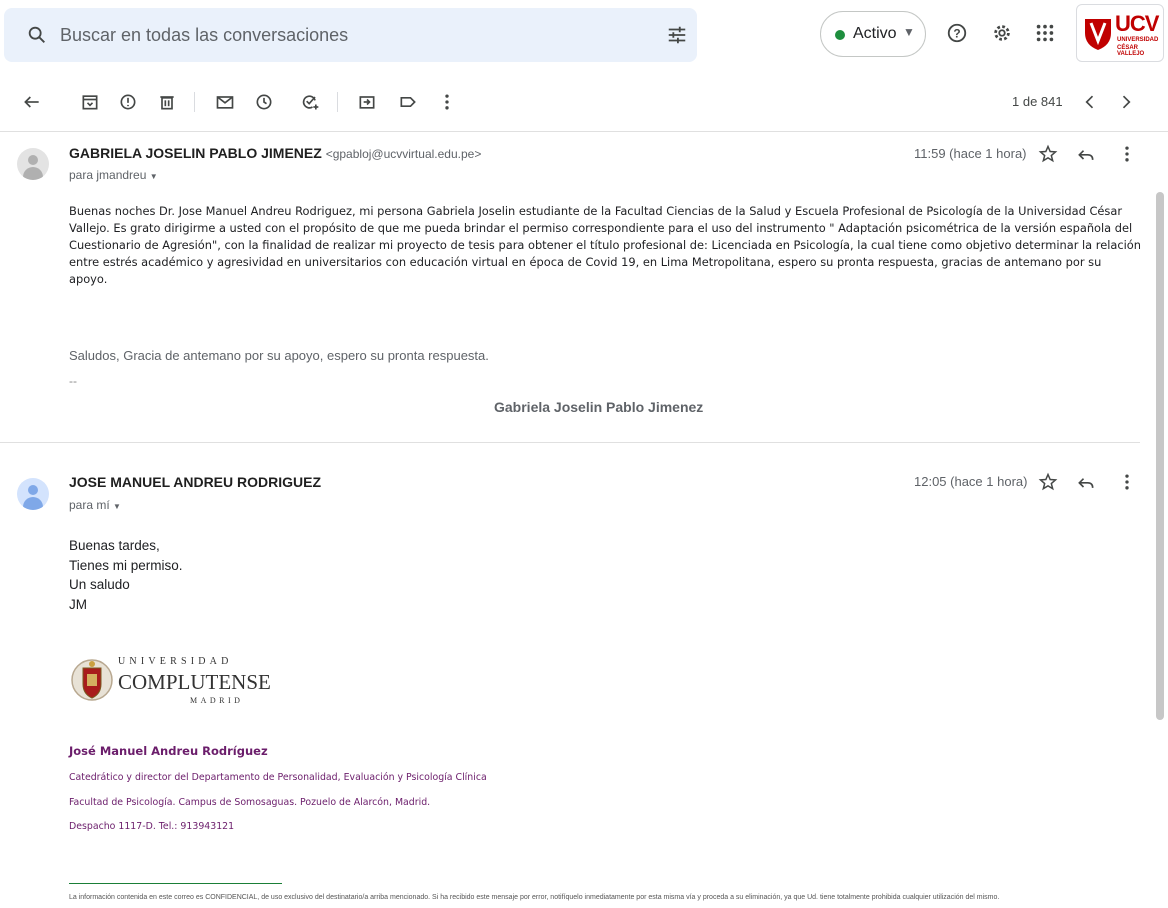 This screenshot has width=1168, height=908. I want to click on body-line: JM, so click(78, 604).